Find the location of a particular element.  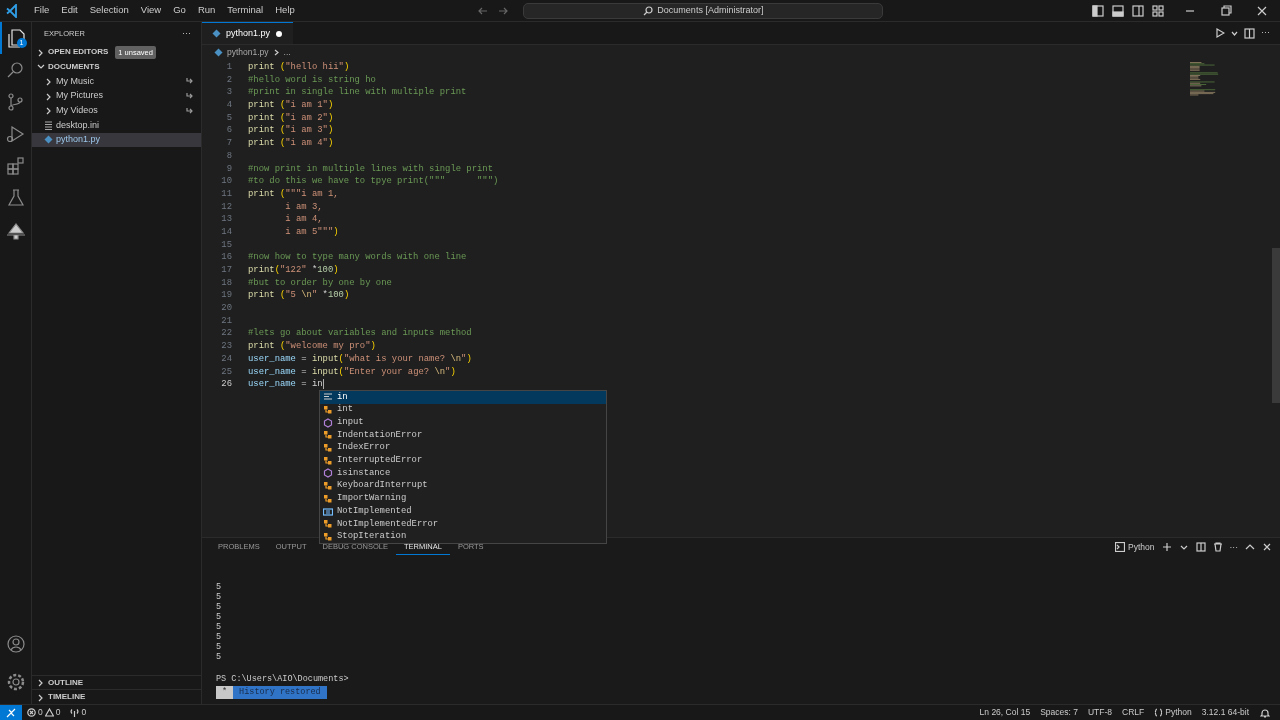

warning-count: 0 is located at coordinates (58, 712).